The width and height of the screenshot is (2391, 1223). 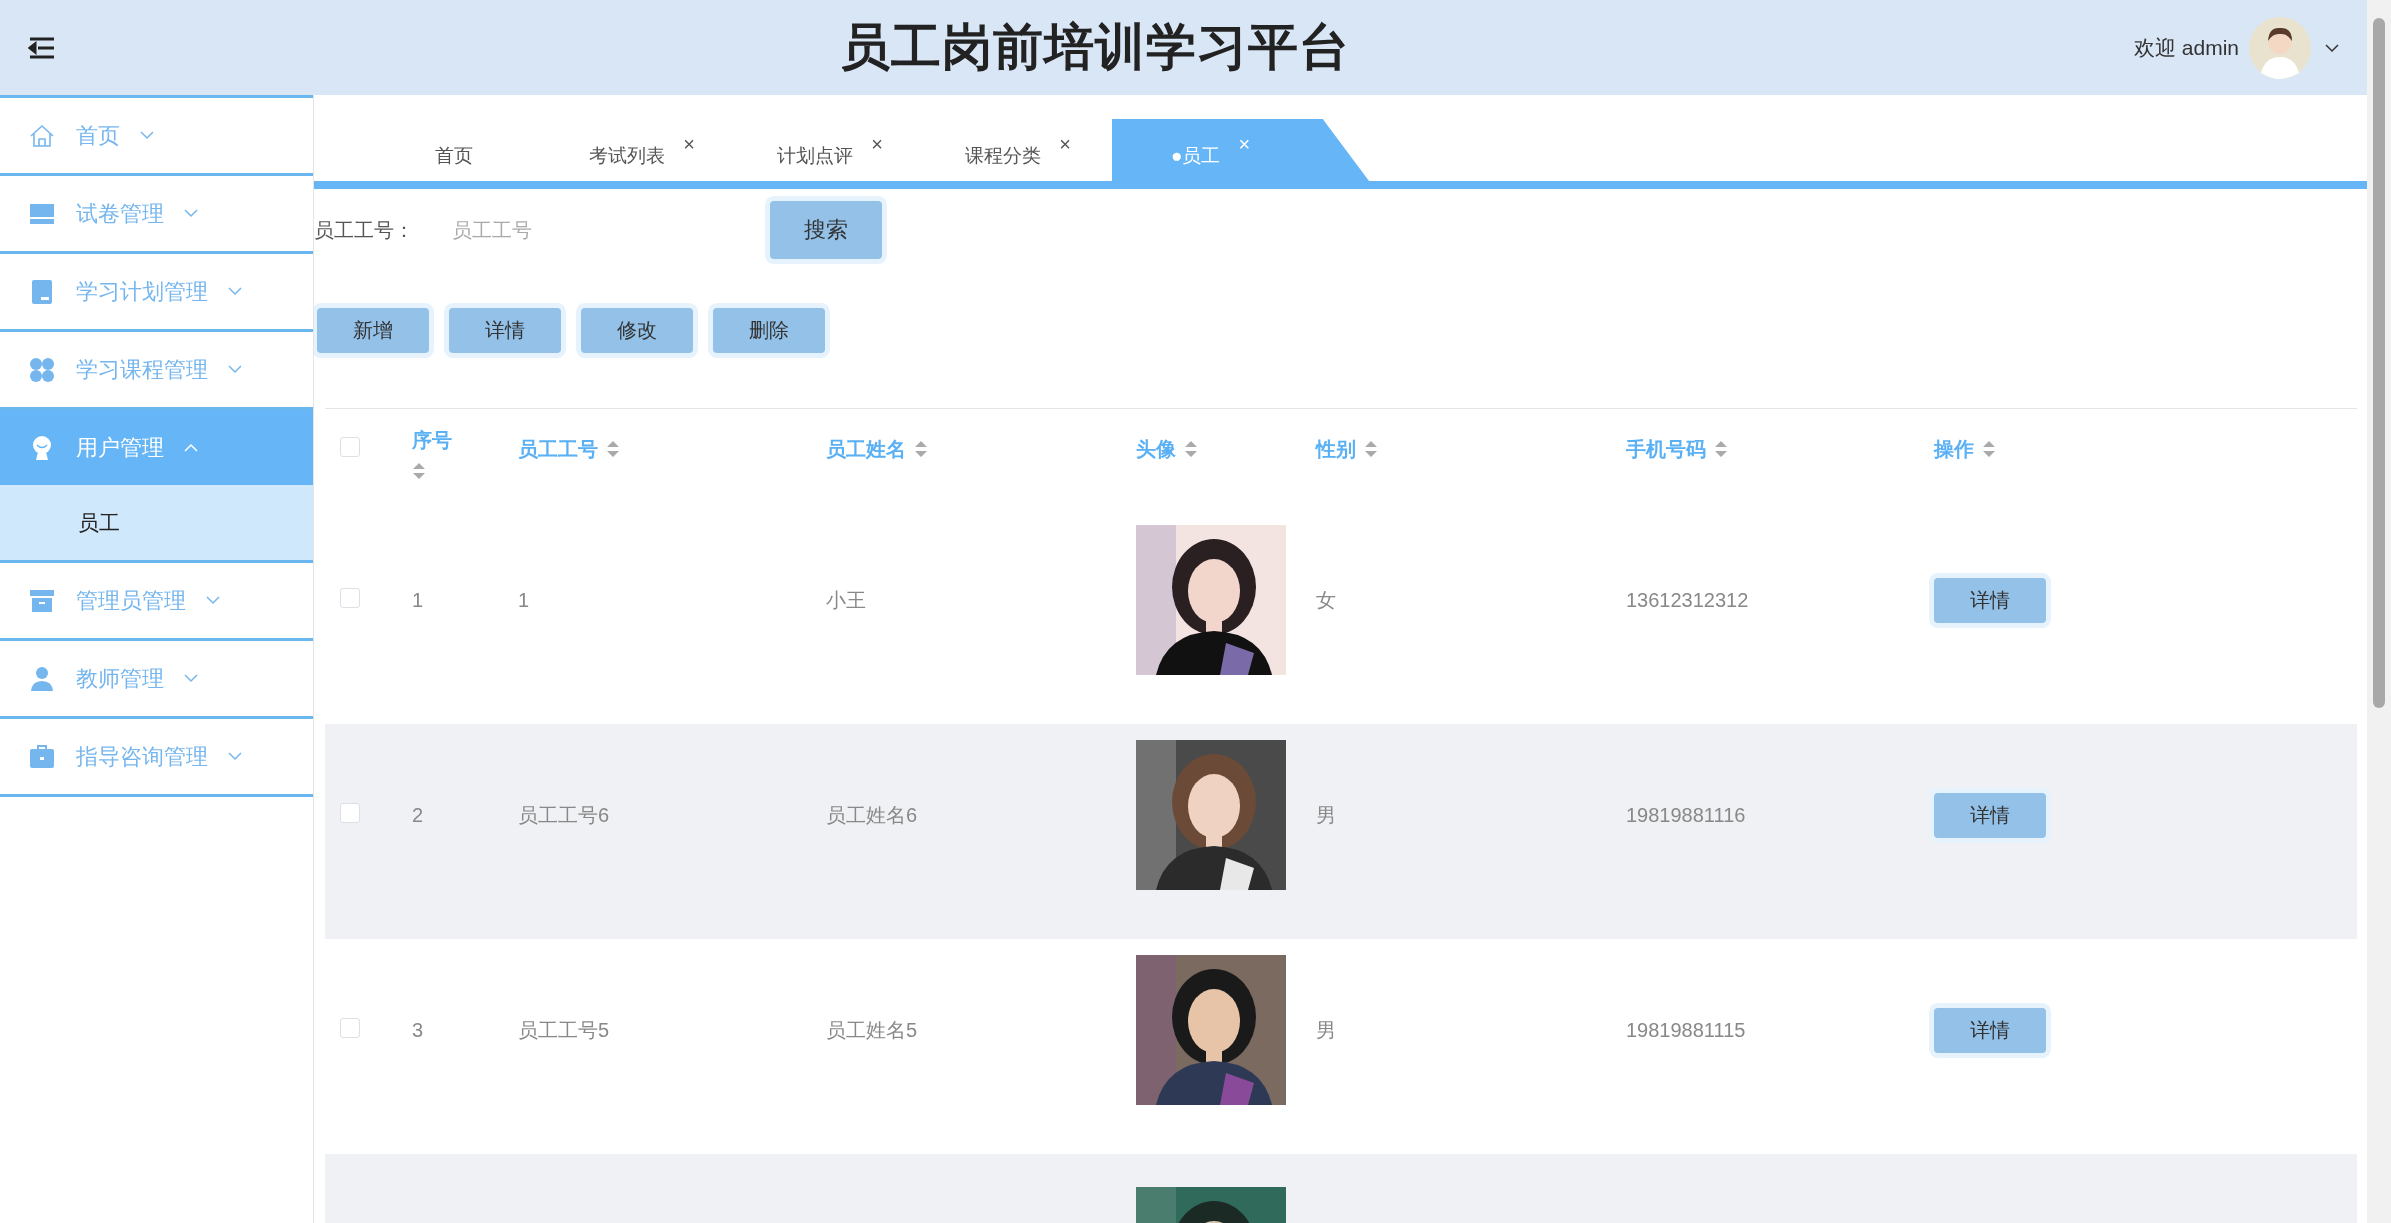 I want to click on column-header: 性别, so click(x=1336, y=449).